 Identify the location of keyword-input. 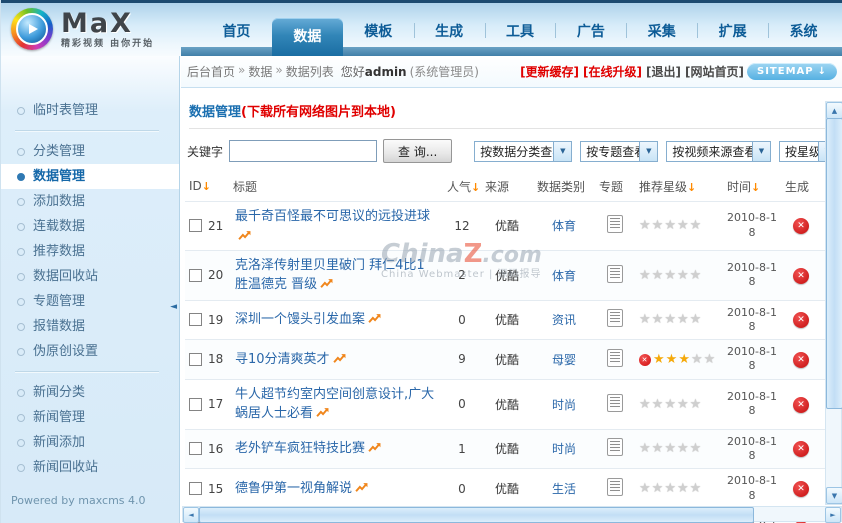
(303, 151).